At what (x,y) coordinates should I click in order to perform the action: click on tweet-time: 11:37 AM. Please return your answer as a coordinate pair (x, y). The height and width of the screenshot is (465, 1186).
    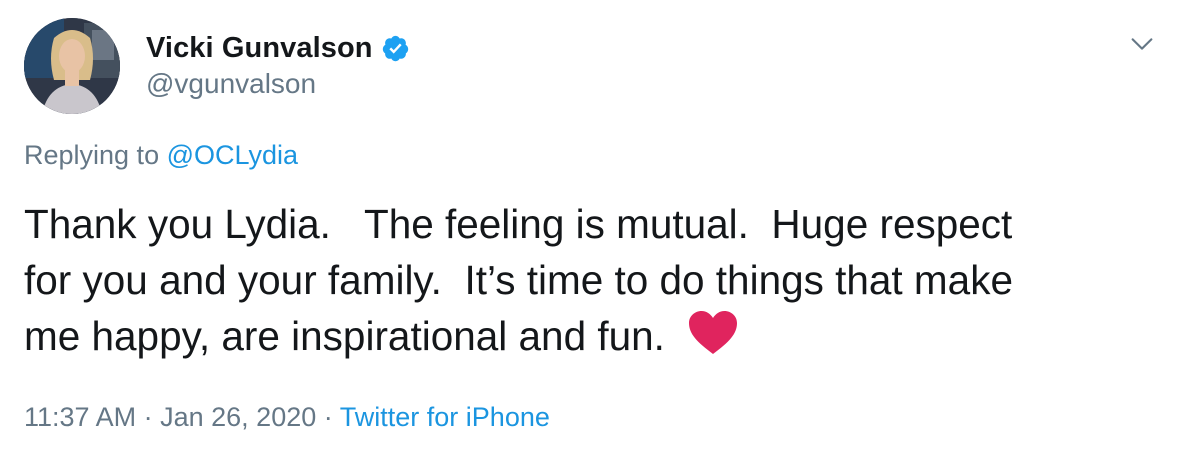
    Looking at the image, I should click on (80, 417).